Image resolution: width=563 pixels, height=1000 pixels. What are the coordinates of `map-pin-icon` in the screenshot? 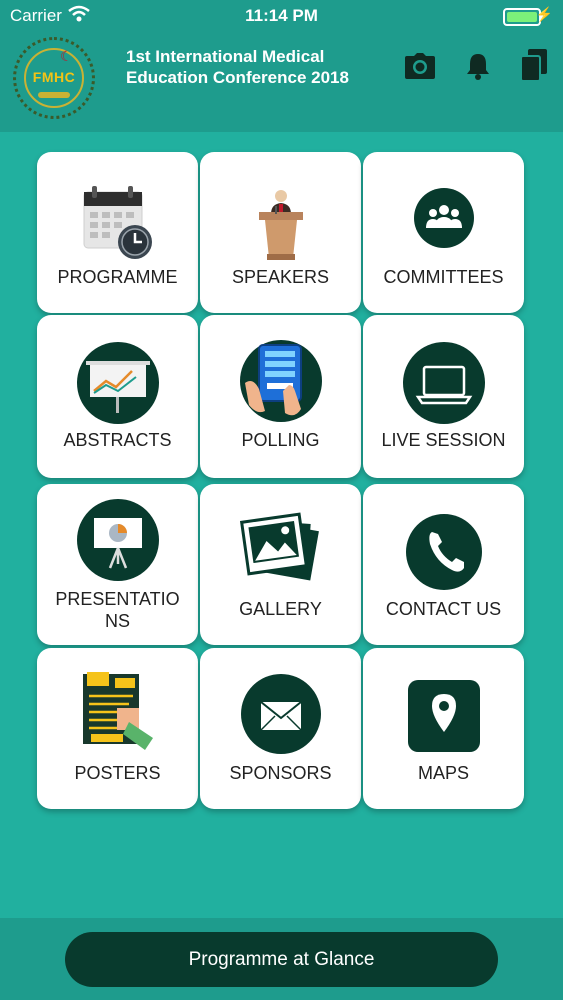 It's located at (443, 721).